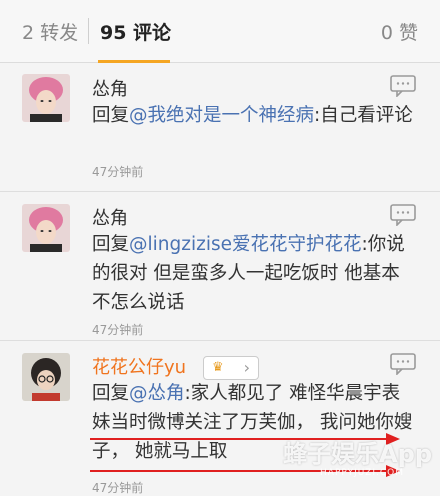 The width and height of the screenshot is (440, 496). I want to click on tab-bar: 2 转发 95 评论 0 赞, so click(220, 31).